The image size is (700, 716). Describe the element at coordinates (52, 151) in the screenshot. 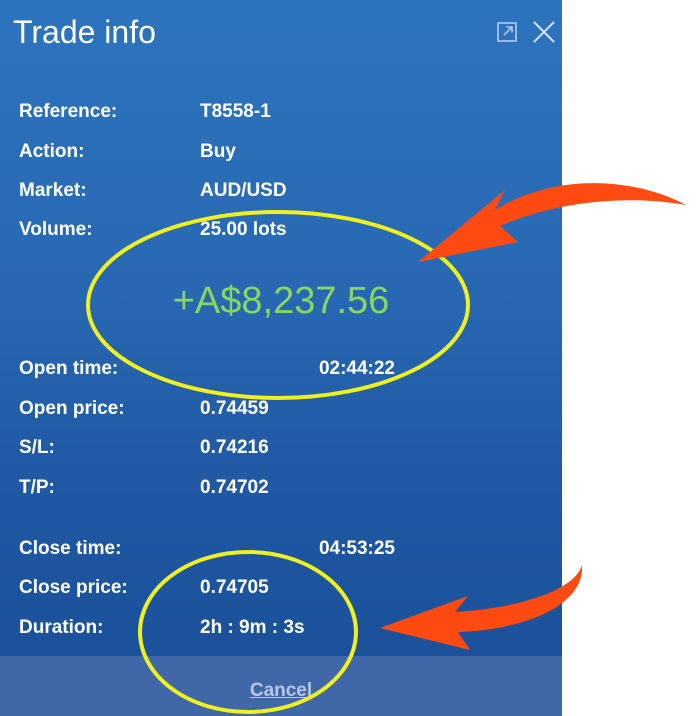

I see `action-label: Action:` at that location.